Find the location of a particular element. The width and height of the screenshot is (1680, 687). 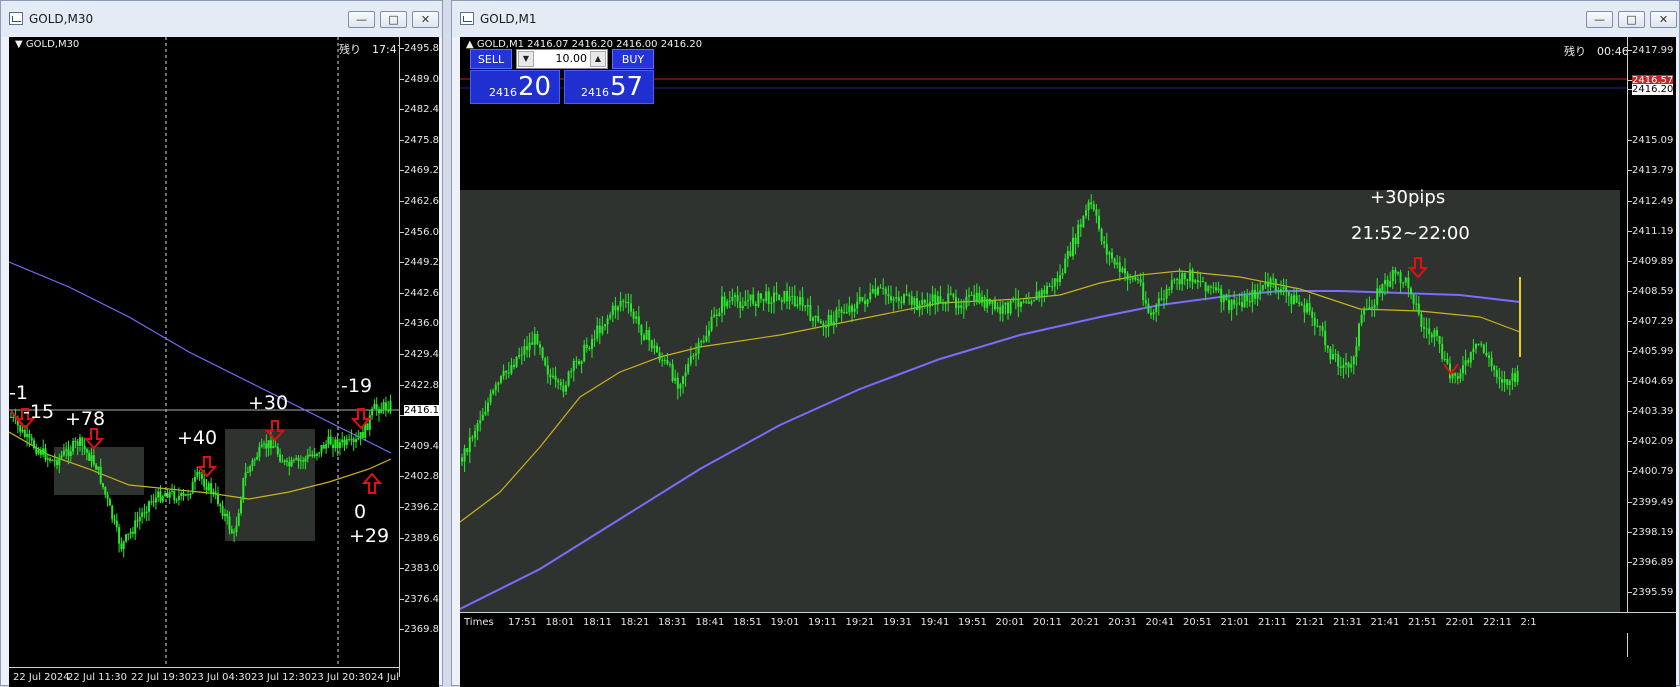

buy-price-button: 2416 57 is located at coordinates (609, 87).